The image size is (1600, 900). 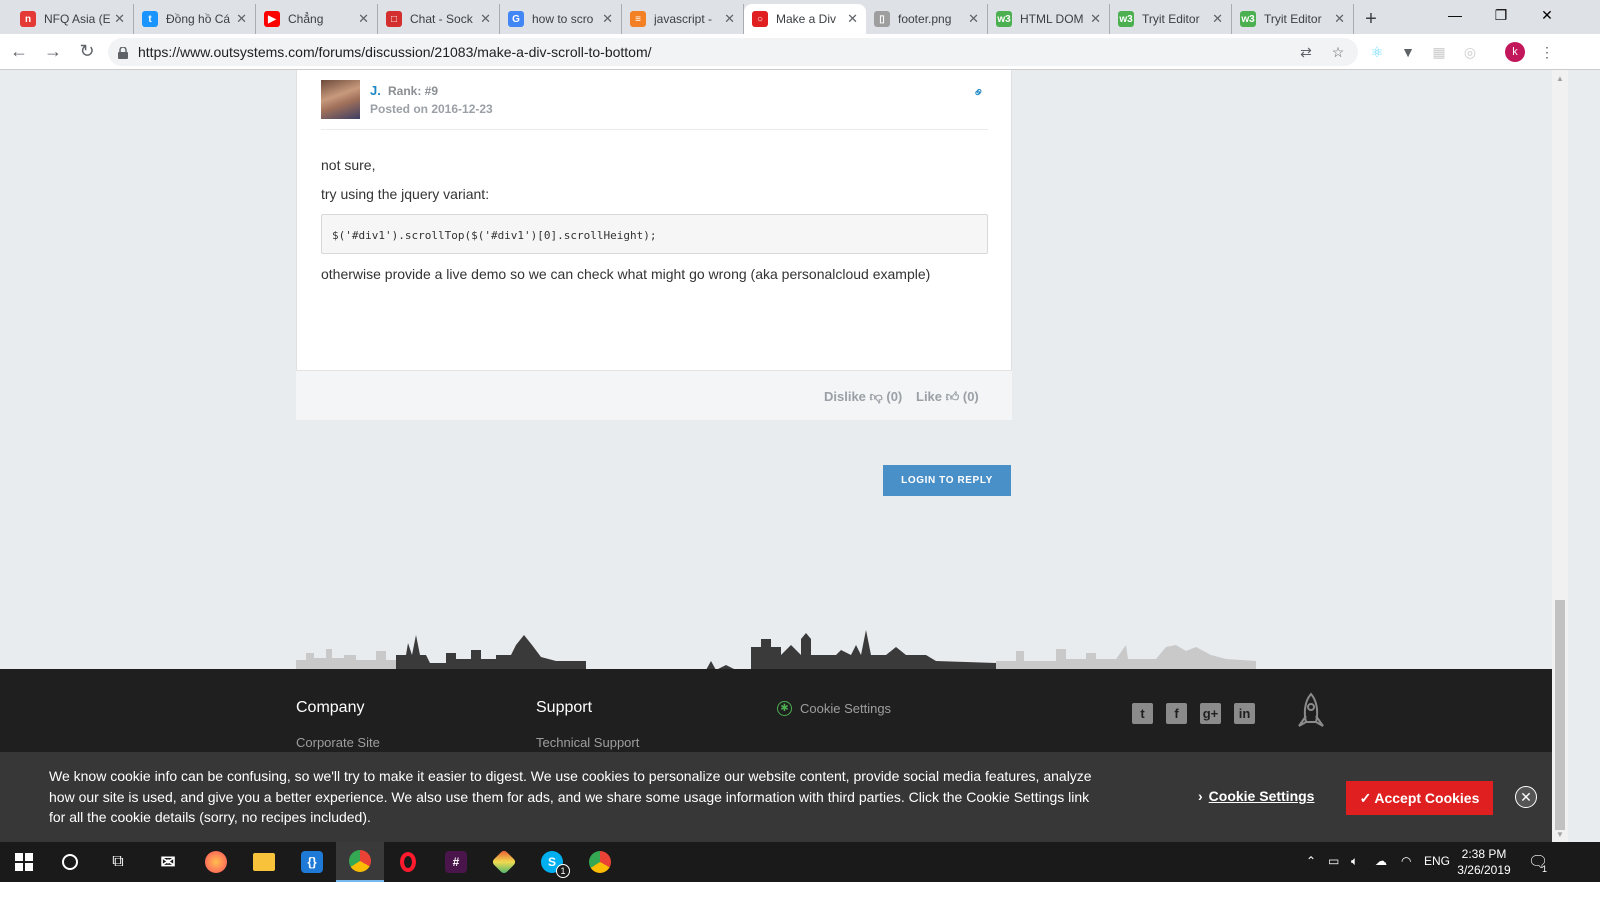 I want to click on reload-button: ↻, so click(x=87, y=52).